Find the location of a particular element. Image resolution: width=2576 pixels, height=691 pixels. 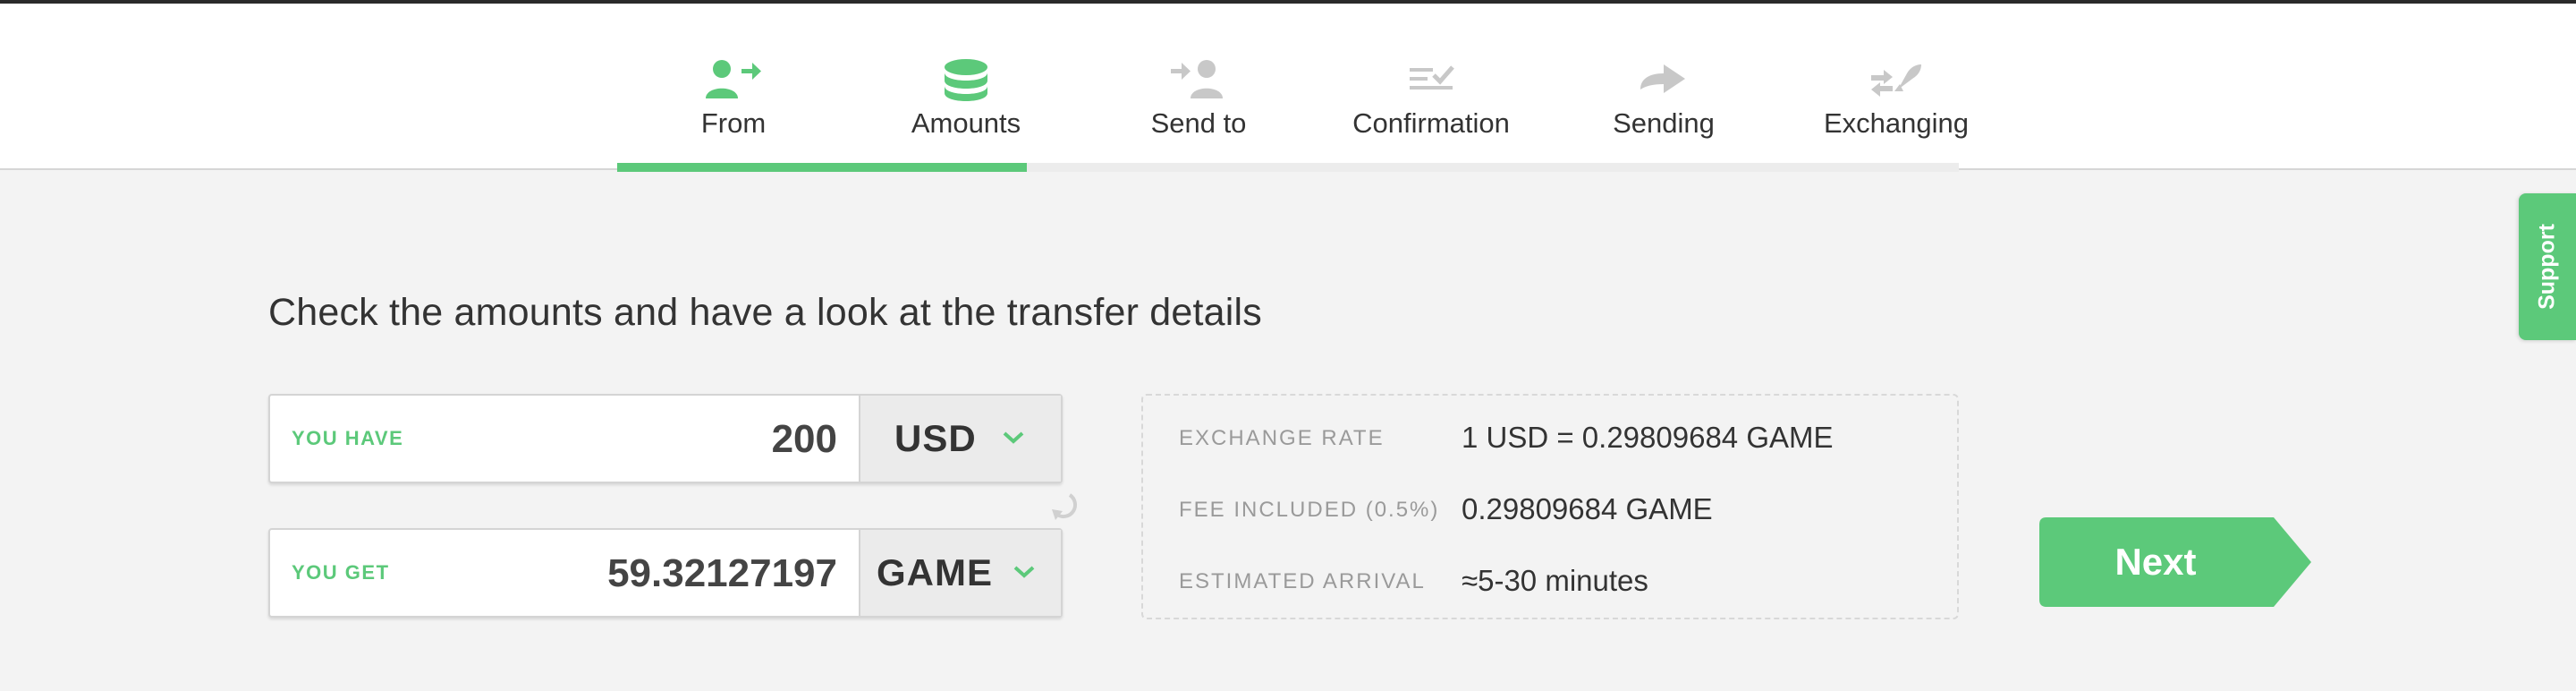

support-tab-label: Support is located at coordinates (2547, 267).